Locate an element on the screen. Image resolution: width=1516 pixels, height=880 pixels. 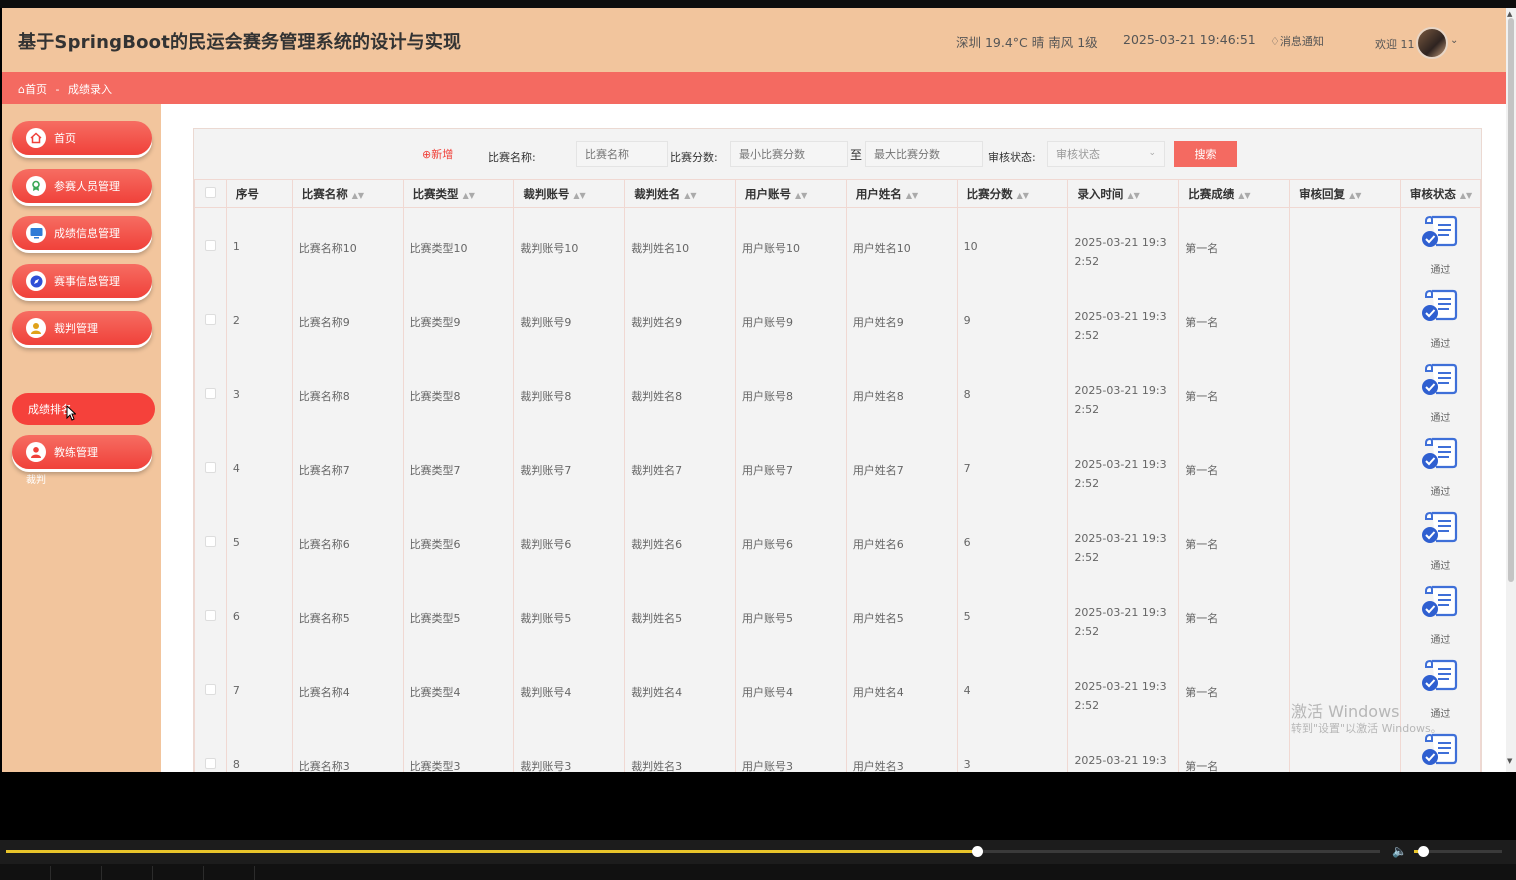
sidebar-item-events: 赛事信息管理 is located at coordinates (82, 281).